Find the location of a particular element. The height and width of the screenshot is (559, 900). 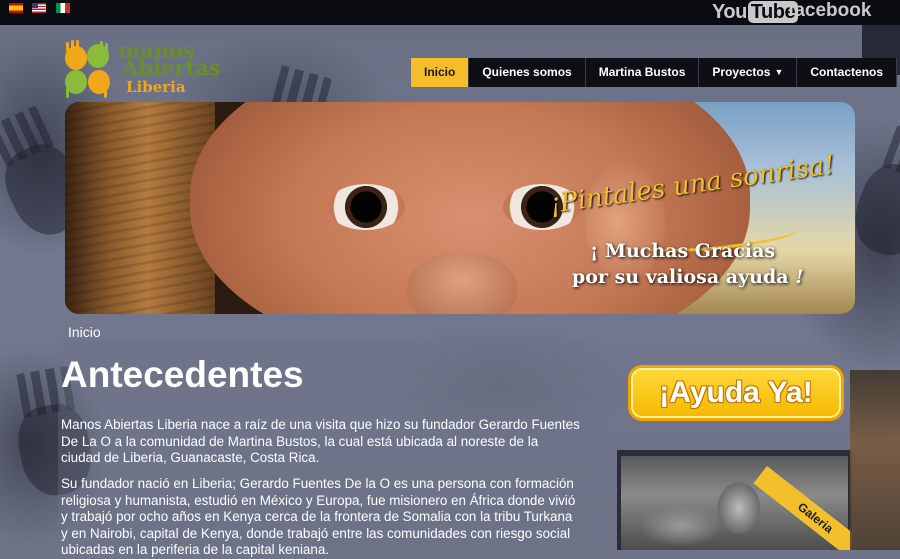

nav-item-martina-bustos: Martina Bustos is located at coordinates (642, 72).